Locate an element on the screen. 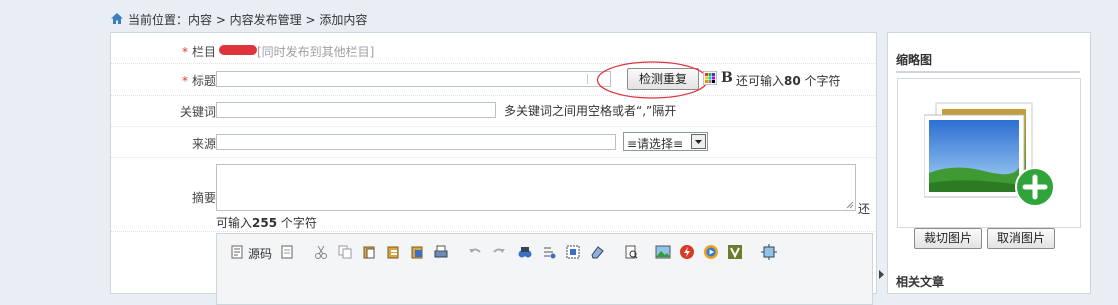  select-all-icon is located at coordinates (573, 252).